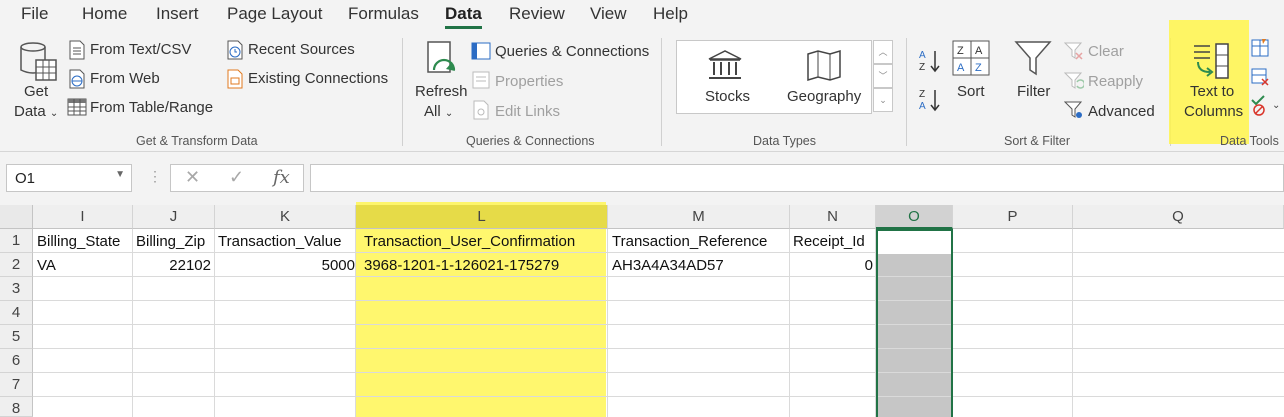  Describe the element at coordinates (16, 385) in the screenshot. I see `row-header-7: 7` at that location.